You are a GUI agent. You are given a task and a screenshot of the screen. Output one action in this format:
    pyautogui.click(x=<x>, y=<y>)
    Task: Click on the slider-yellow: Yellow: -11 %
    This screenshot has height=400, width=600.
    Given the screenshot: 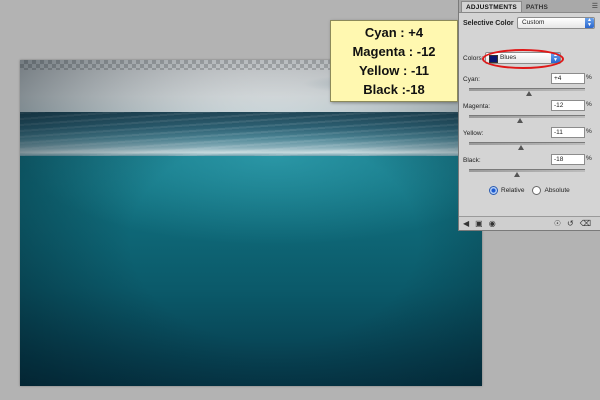 What is the action you would take?
    pyautogui.click(x=529, y=140)
    